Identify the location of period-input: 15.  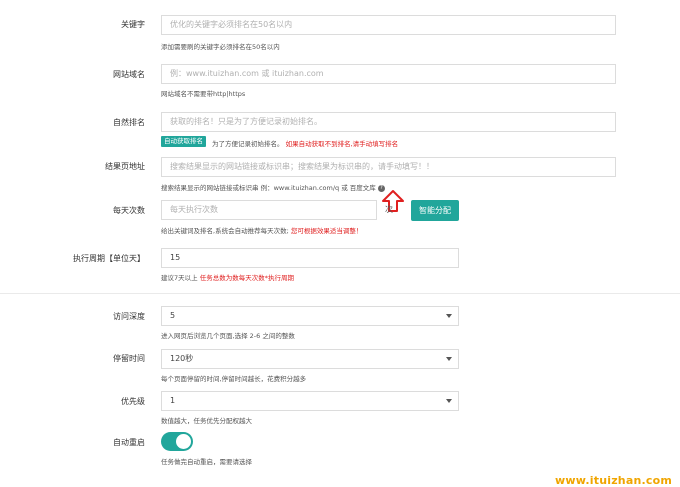
(310, 258).